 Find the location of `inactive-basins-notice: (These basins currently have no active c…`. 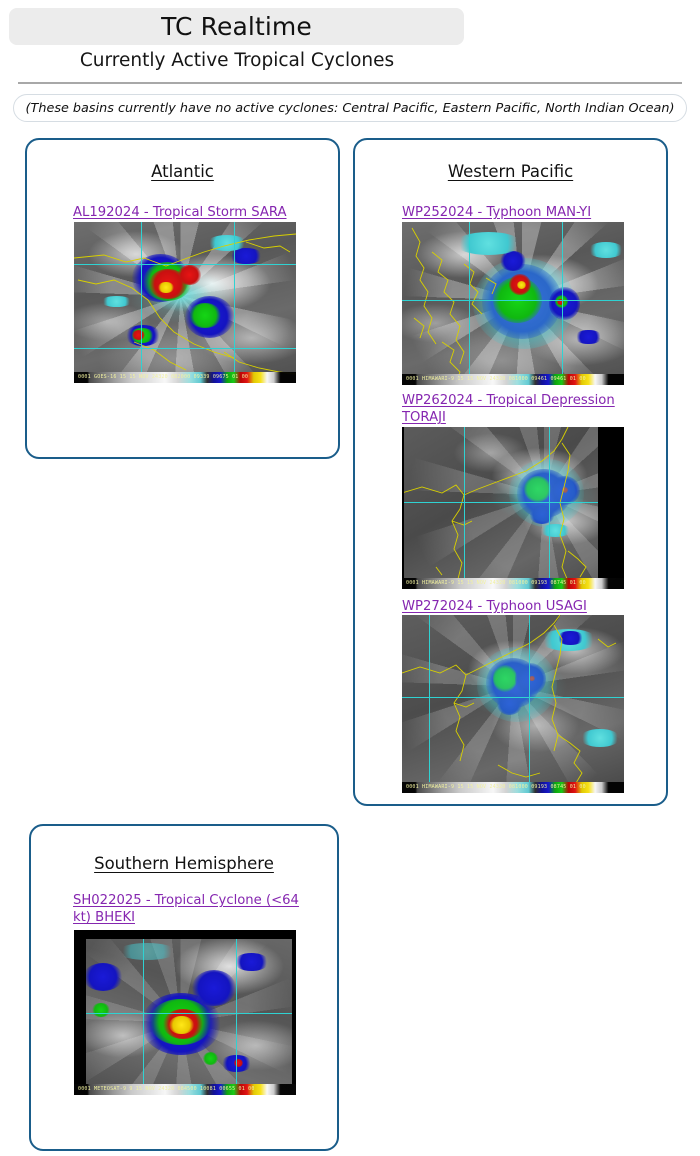

inactive-basins-notice: (These basins currently have no active c… is located at coordinates (350, 108).